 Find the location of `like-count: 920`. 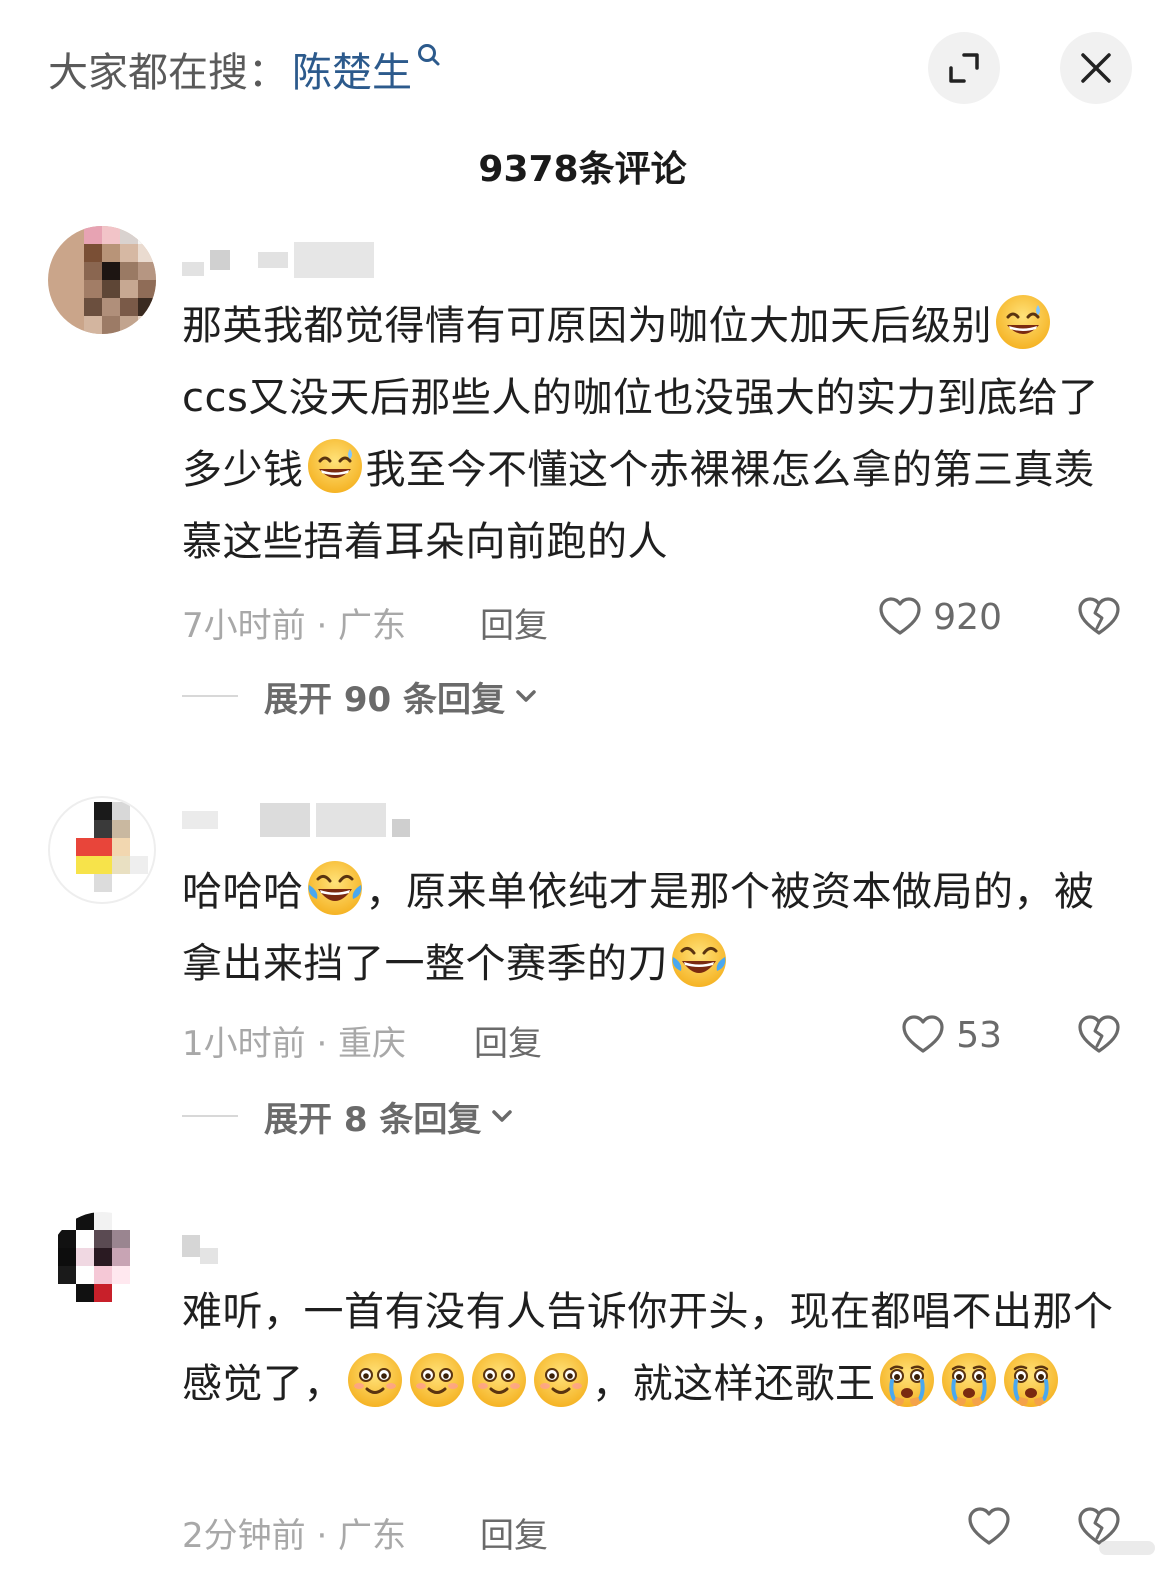

like-count: 920 is located at coordinates (967, 617).